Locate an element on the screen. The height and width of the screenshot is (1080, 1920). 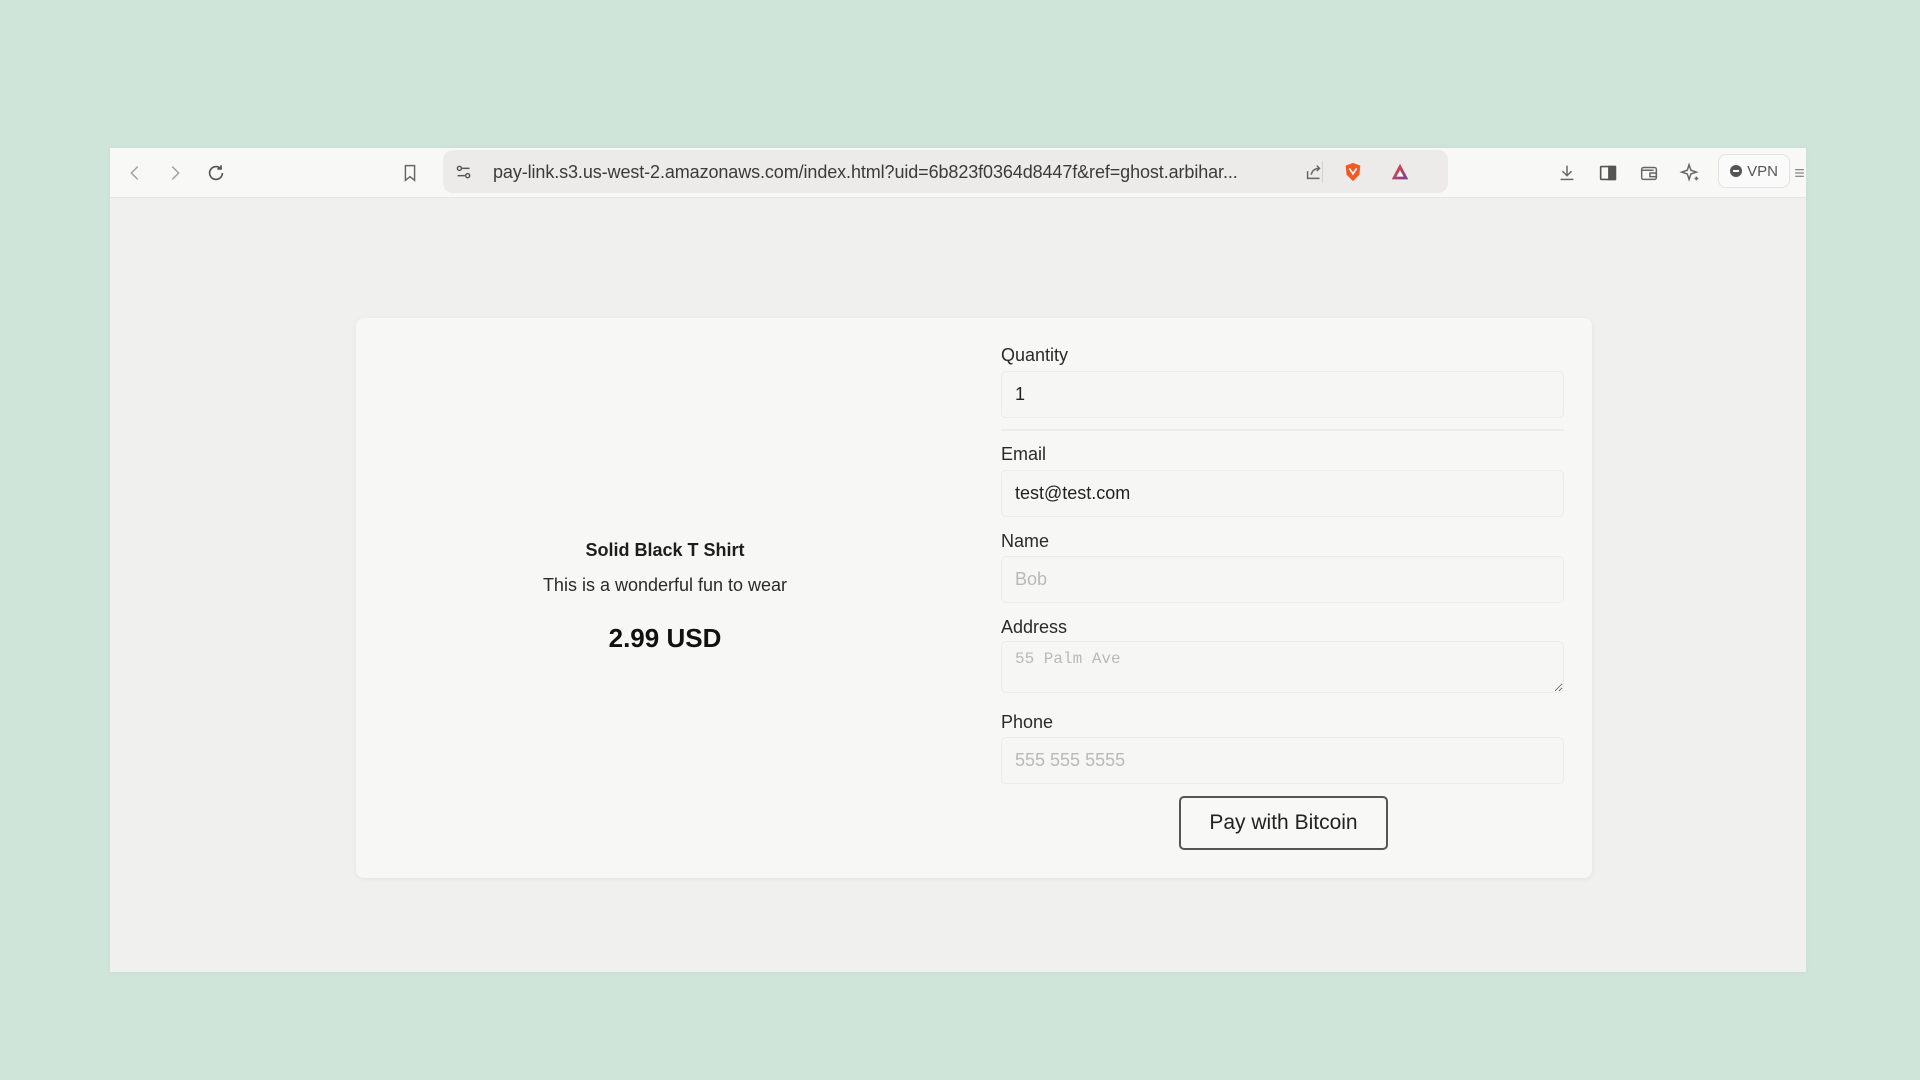
sidebar-icon is located at coordinates (1608, 173).